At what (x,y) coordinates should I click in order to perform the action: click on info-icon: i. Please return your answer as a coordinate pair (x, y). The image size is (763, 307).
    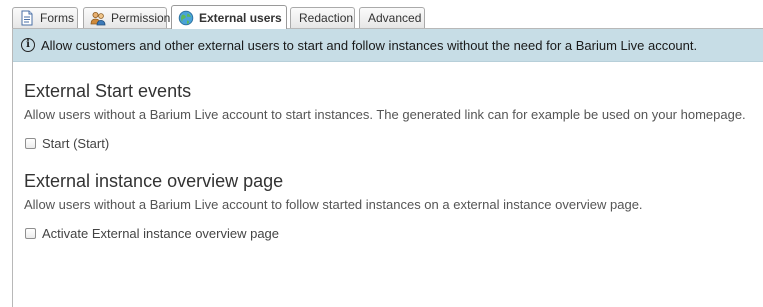
    Looking at the image, I should click on (28, 45).